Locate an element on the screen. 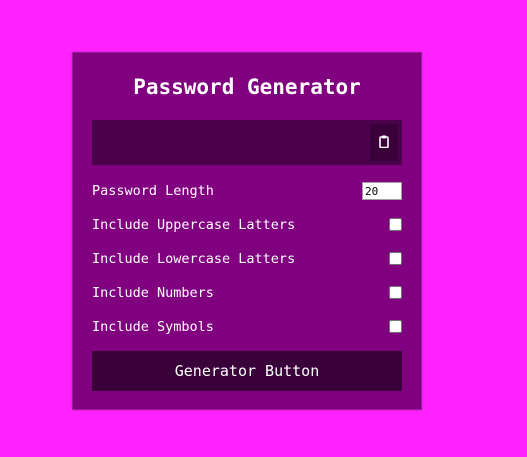 The height and width of the screenshot is (457, 527). uppercase-setting: Include Uppercase Latters is located at coordinates (247, 225).